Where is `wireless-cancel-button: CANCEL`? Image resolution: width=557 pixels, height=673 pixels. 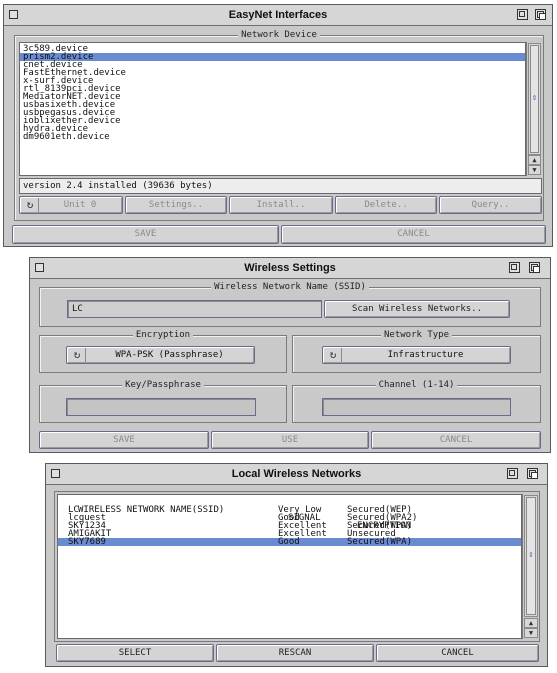 wireless-cancel-button: CANCEL is located at coordinates (456, 440).